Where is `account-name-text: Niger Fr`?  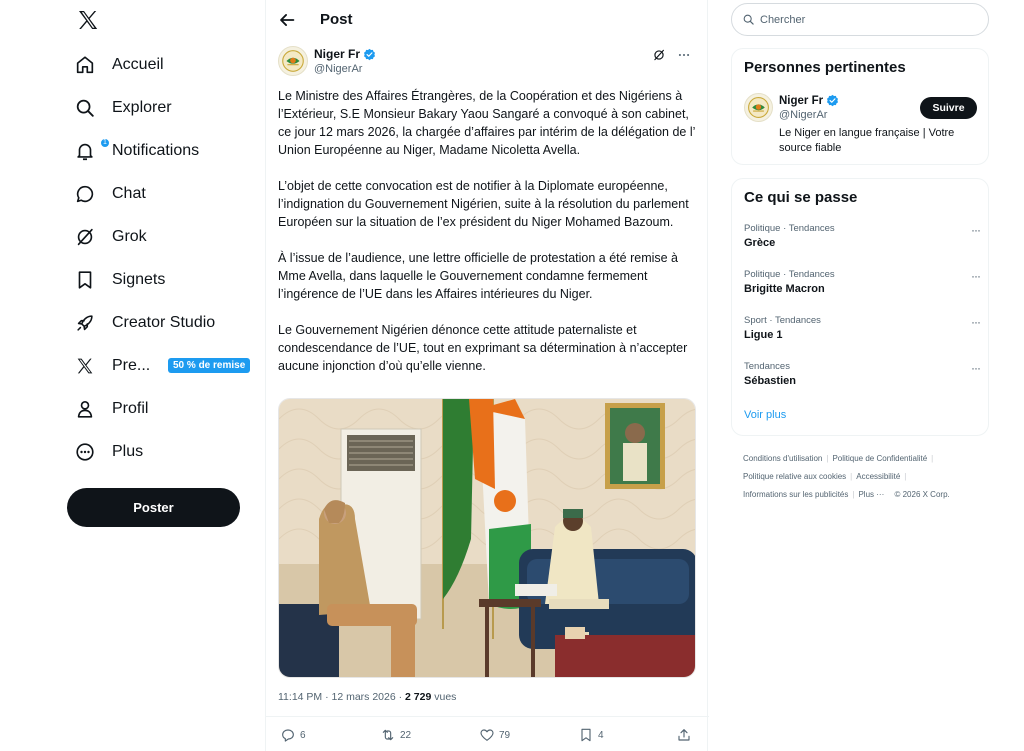 account-name-text: Niger Fr is located at coordinates (801, 100).